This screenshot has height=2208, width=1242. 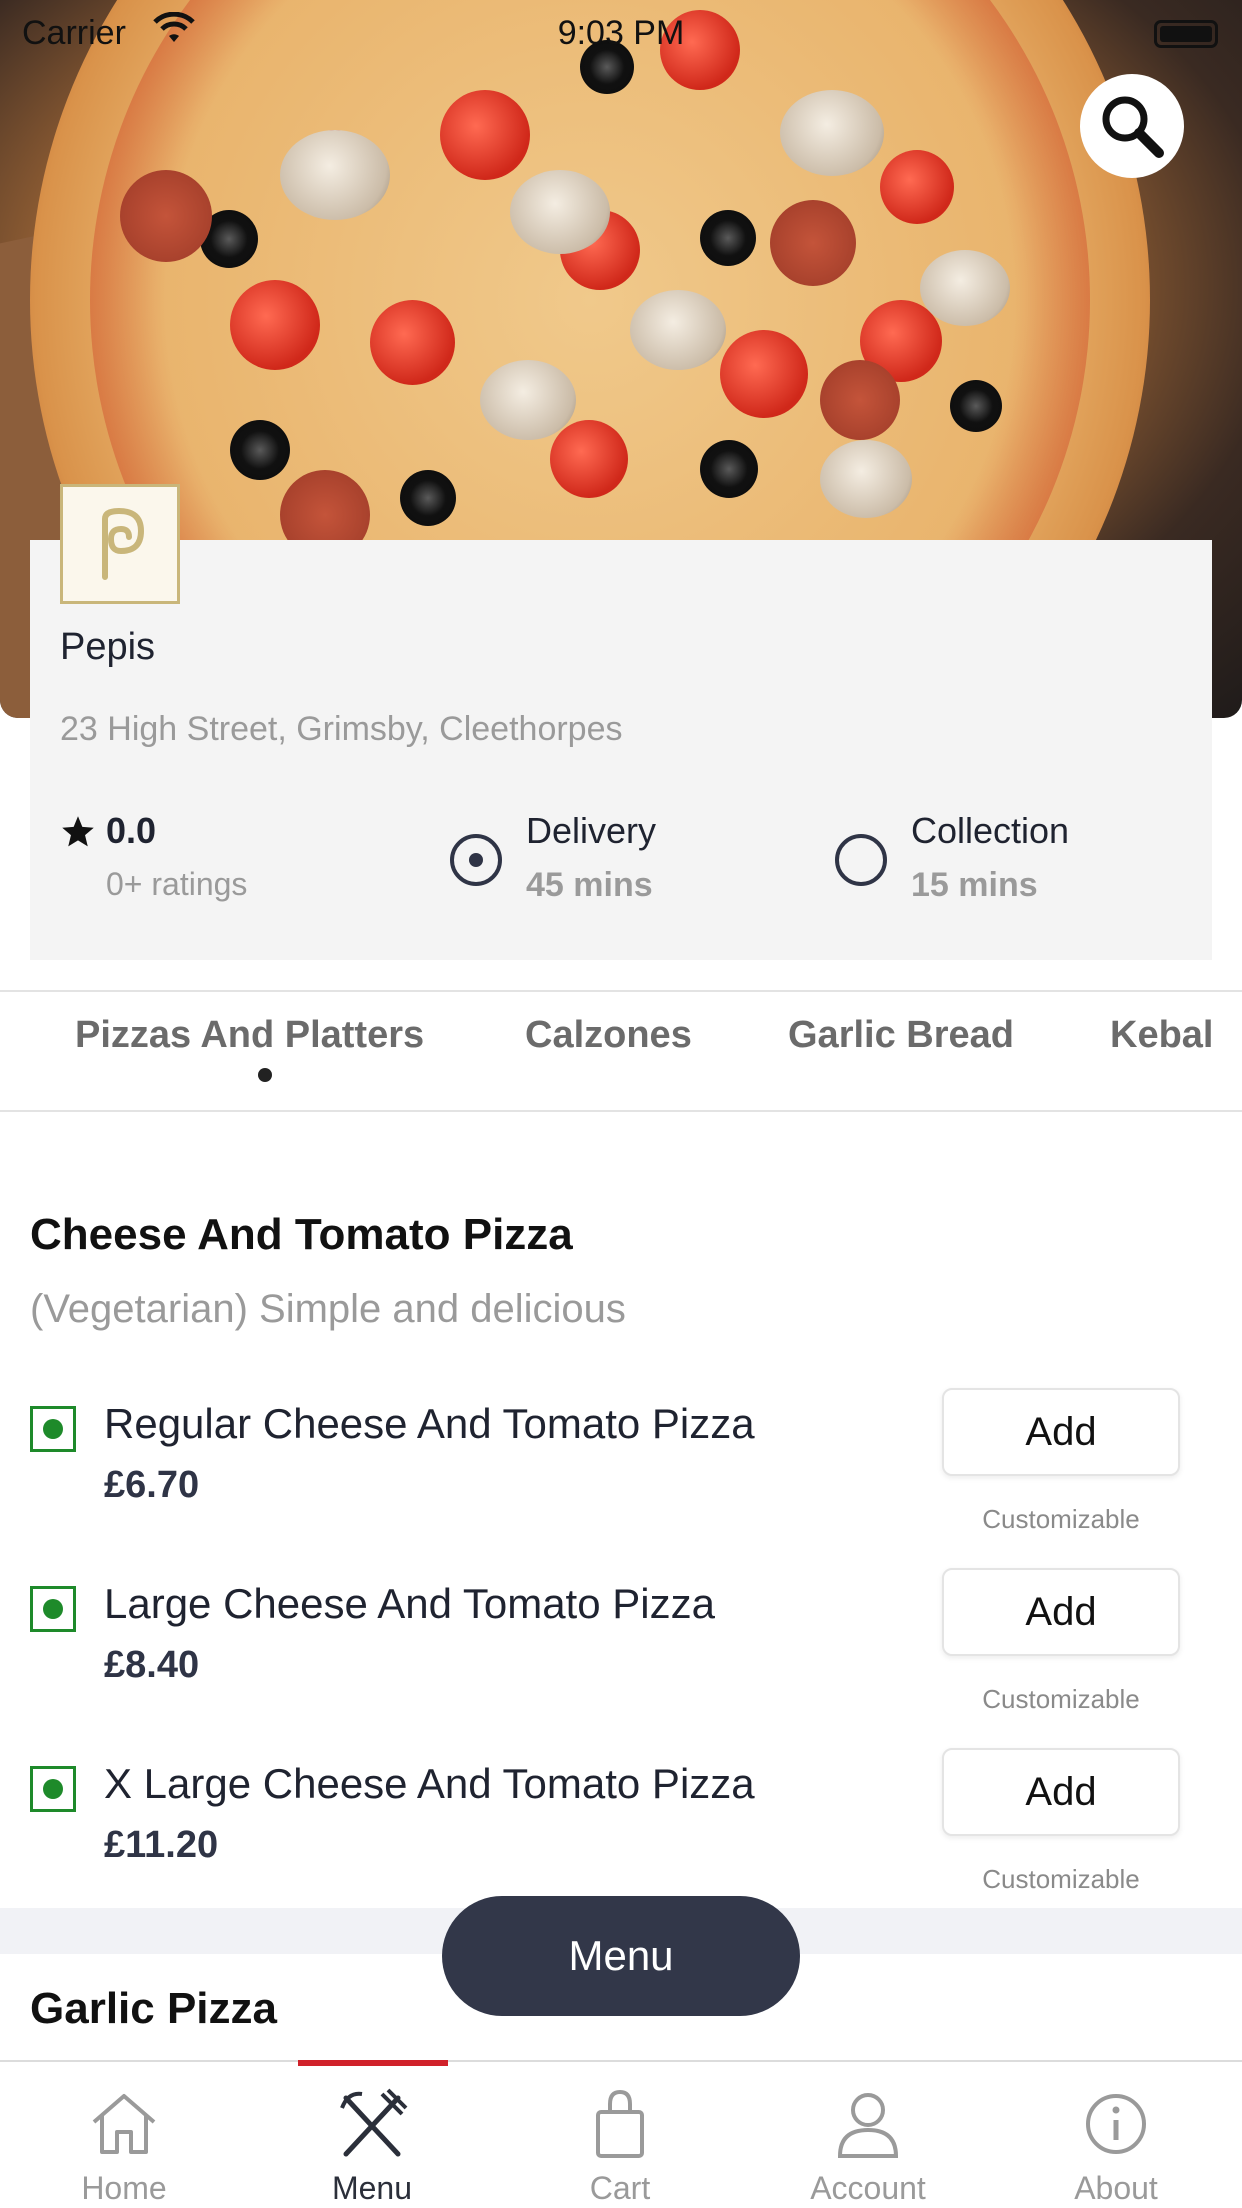 What do you see at coordinates (620, 2123) in the screenshot?
I see `shopping-bag-icon` at bounding box center [620, 2123].